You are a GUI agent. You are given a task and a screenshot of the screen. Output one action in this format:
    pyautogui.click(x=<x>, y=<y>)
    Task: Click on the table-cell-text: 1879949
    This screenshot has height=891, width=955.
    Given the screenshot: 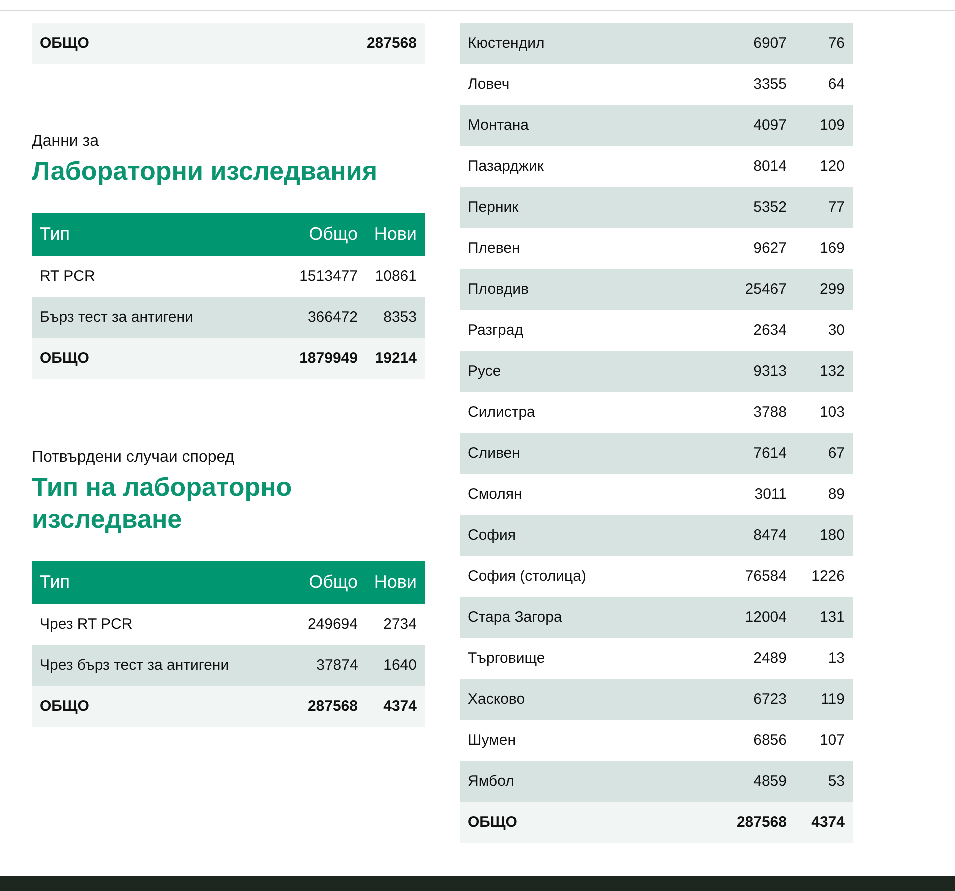 What is the action you would take?
    pyautogui.click(x=328, y=358)
    